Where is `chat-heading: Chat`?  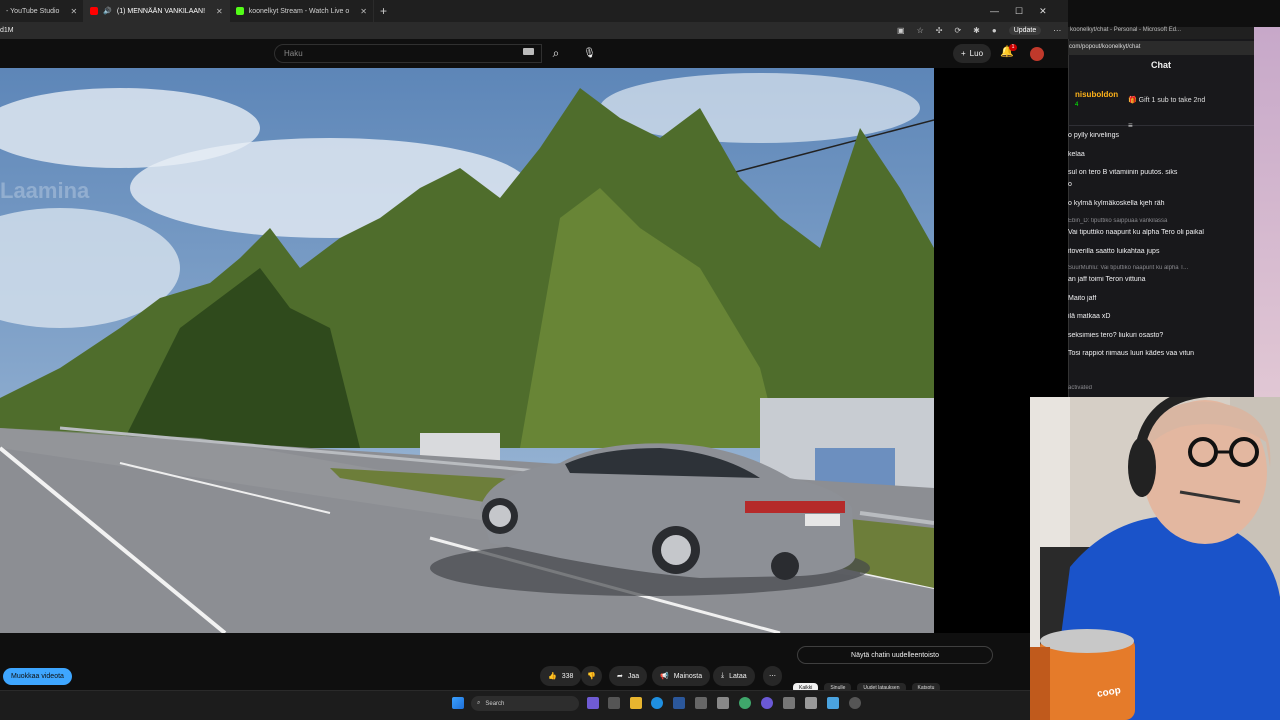
chat-heading: Chat is located at coordinates (1161, 65).